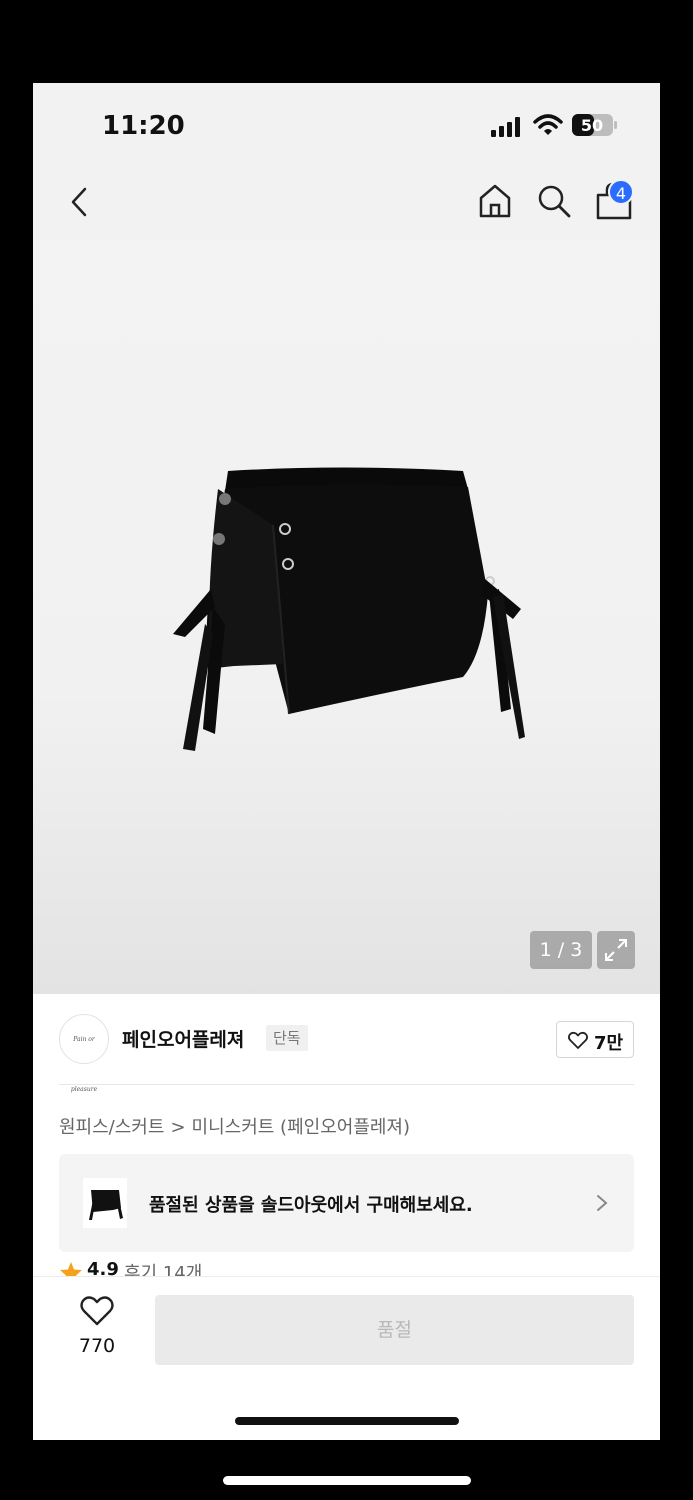  Describe the element at coordinates (111, 1127) in the screenshot. I see `breadcrumb-category: 원피스/스커트` at that location.